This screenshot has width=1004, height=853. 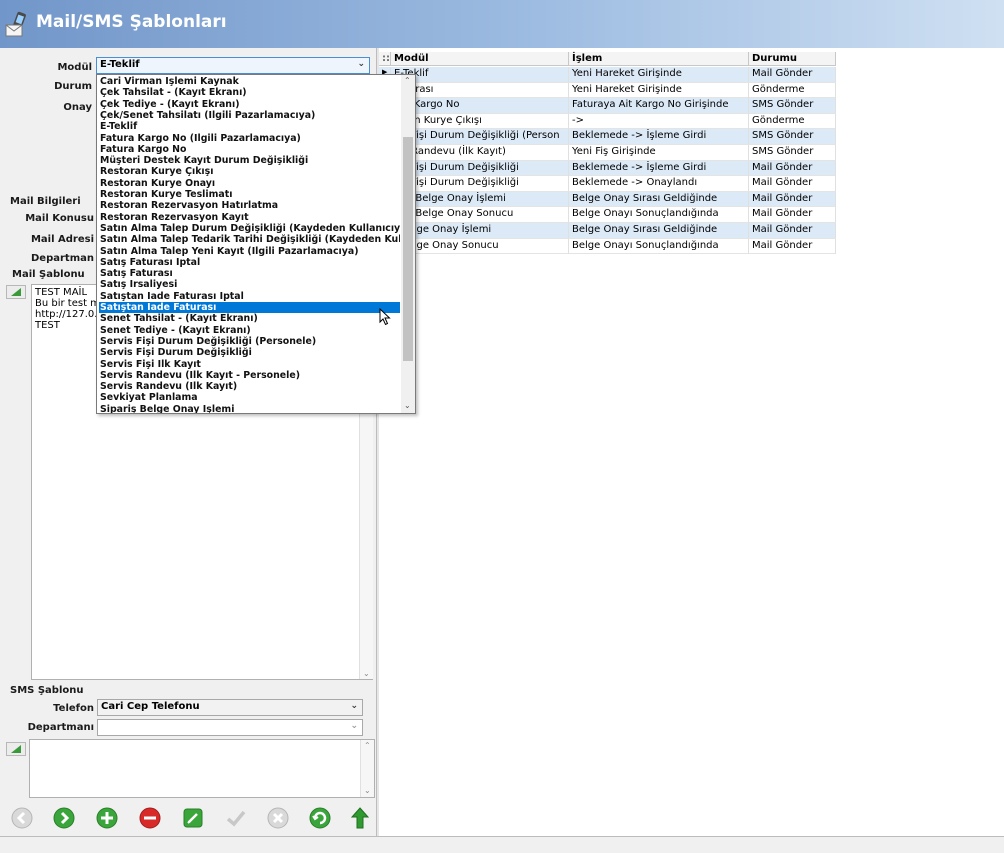 I want to click on table-cell: ura Kargo No, so click(x=480, y=106).